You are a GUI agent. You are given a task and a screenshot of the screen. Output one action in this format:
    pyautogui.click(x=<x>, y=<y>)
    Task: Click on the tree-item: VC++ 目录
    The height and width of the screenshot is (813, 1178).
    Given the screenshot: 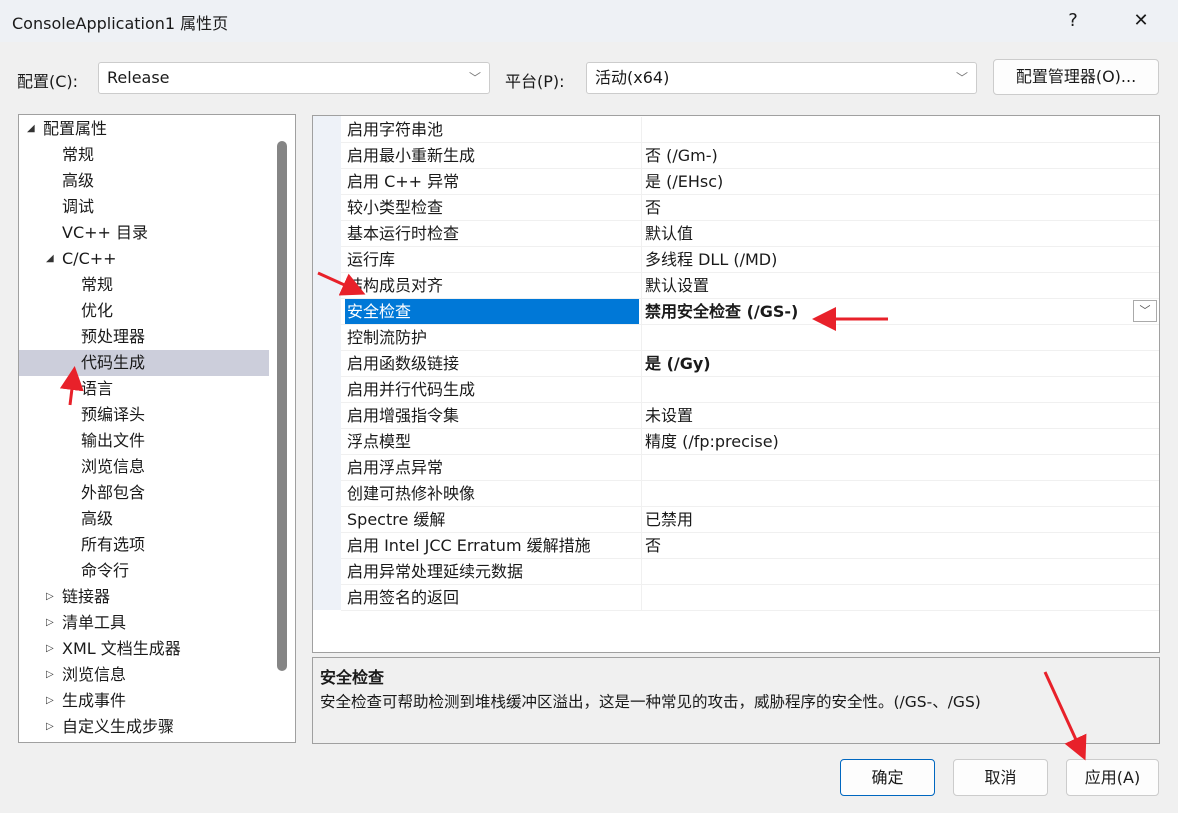 What is the action you would take?
    pyautogui.click(x=144, y=233)
    